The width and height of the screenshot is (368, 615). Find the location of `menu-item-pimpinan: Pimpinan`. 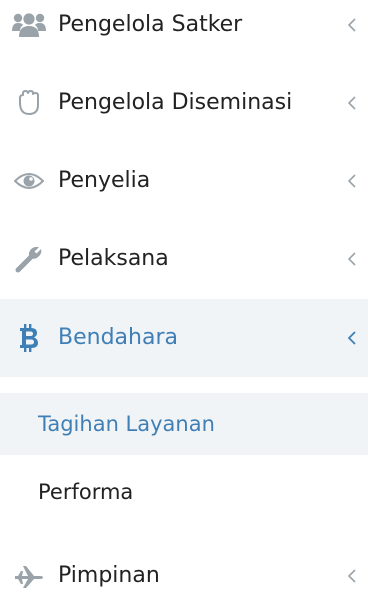

menu-item-pimpinan: Pimpinan is located at coordinates (184, 576).